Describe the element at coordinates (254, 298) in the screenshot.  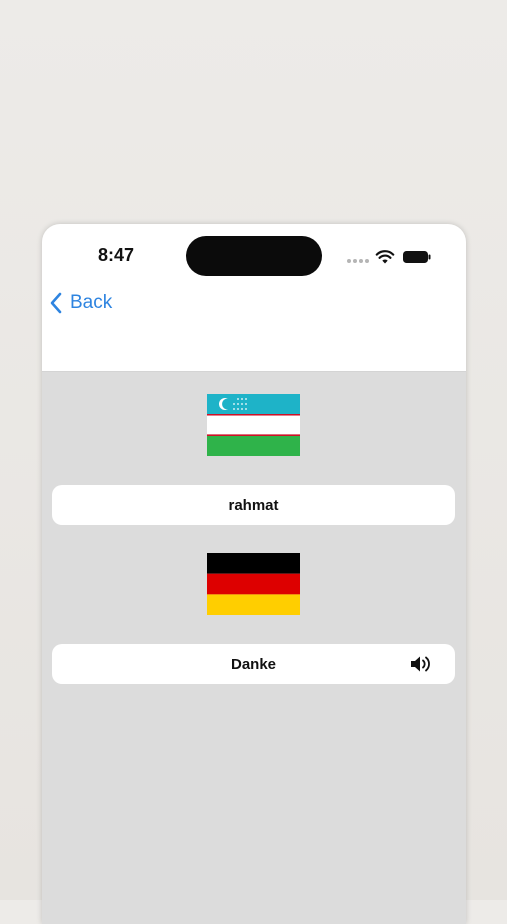
I see `navigation-bar: 8:47 Back` at that location.